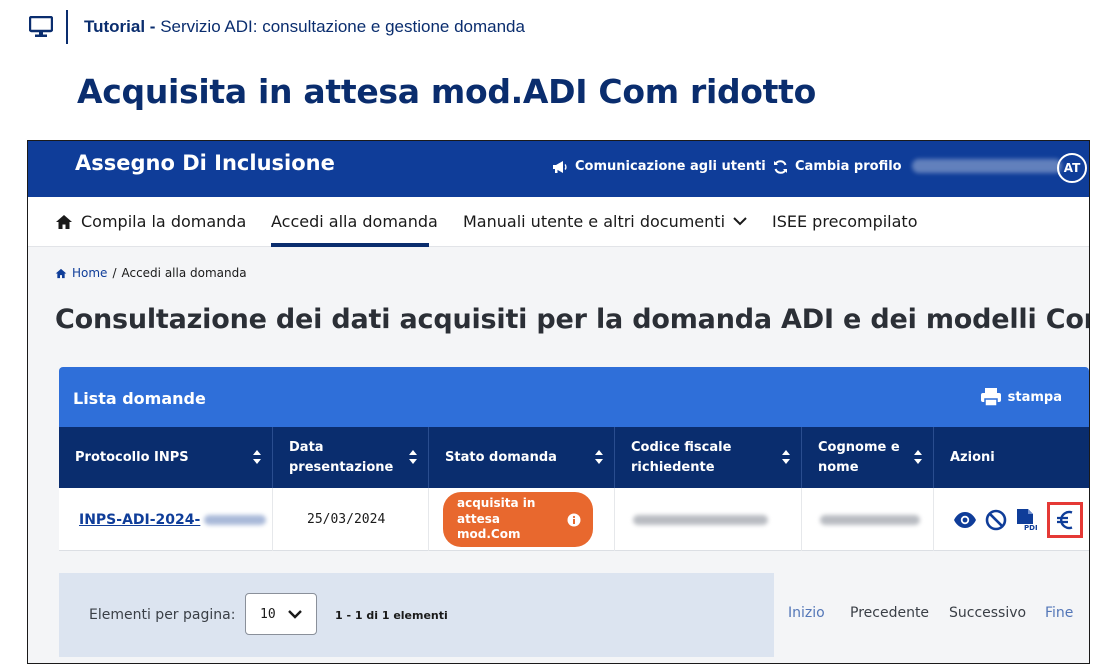 The image size is (1106, 669). What do you see at coordinates (164, 221) in the screenshot?
I see `nav-compila-label: Compila la domanda` at bounding box center [164, 221].